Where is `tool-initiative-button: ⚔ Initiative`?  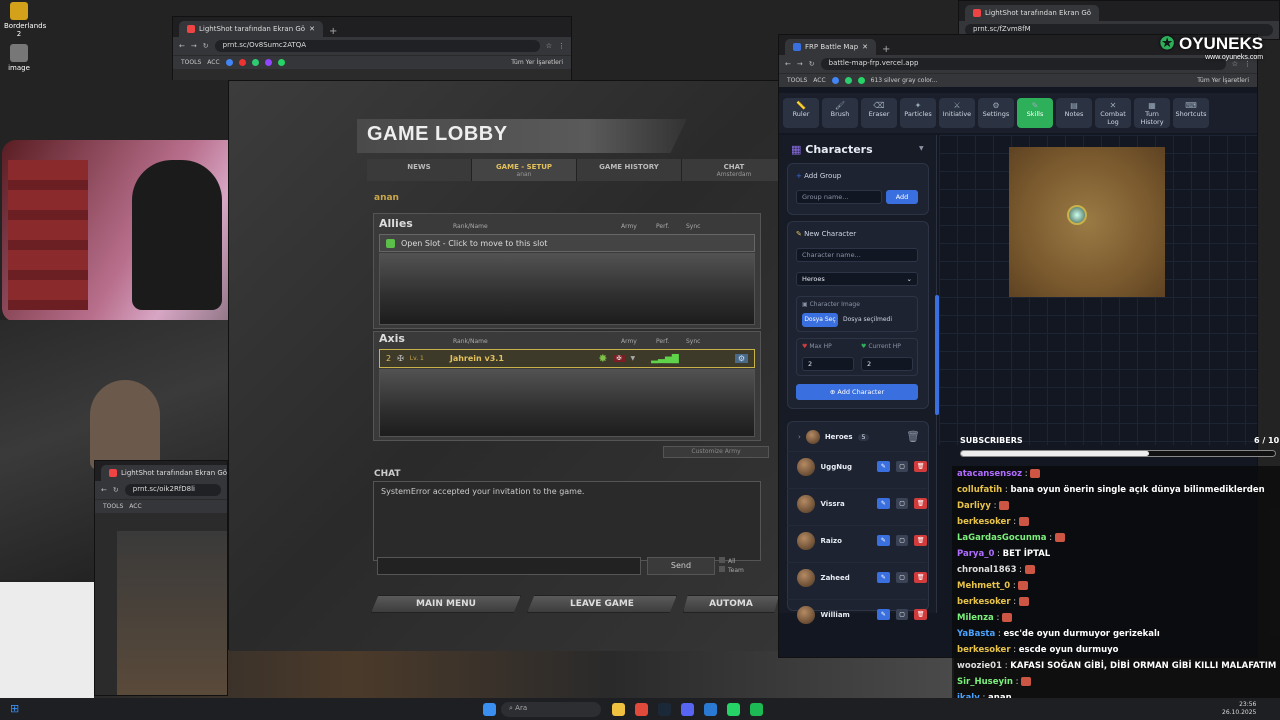 tool-initiative-button: ⚔ Initiative is located at coordinates (957, 113).